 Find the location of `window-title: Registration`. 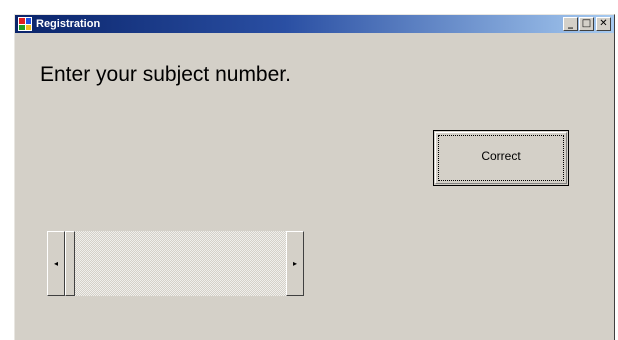

window-title: Registration is located at coordinates (68, 24).